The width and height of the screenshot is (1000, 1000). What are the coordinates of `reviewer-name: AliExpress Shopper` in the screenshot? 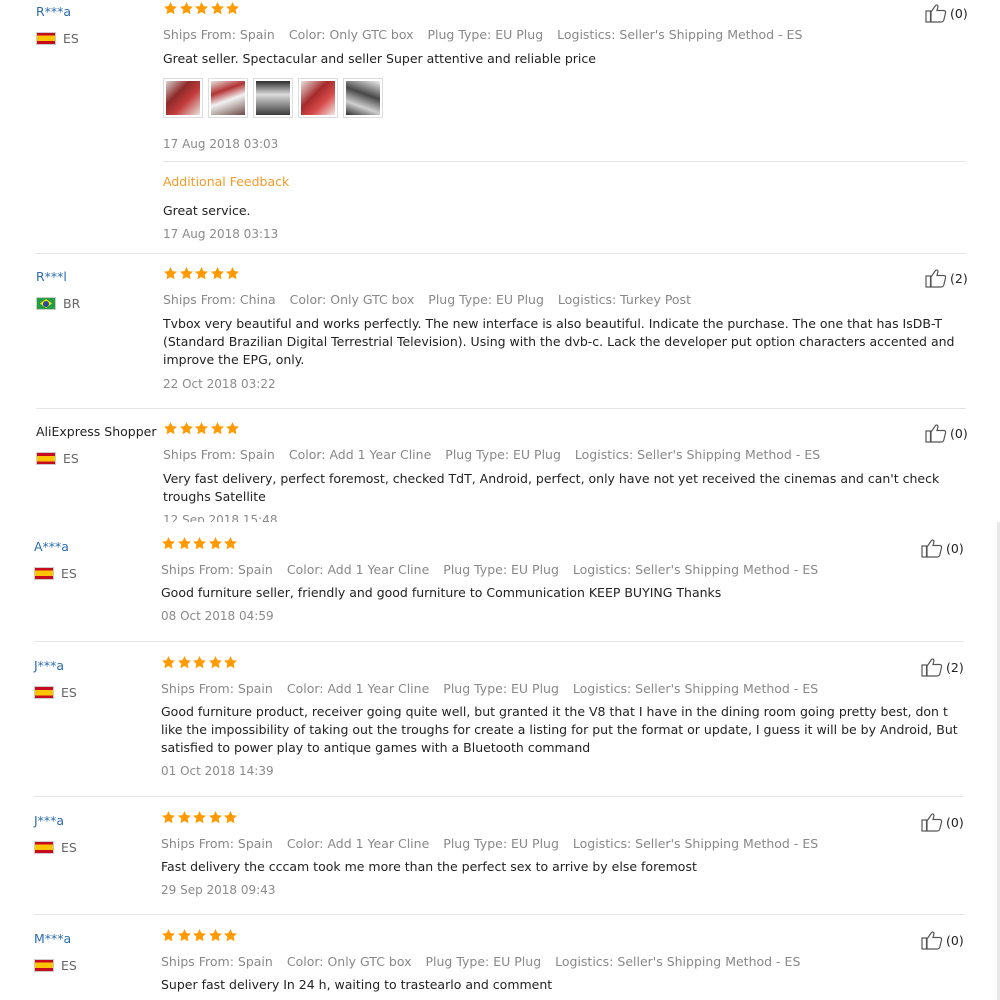 It's located at (96, 431).